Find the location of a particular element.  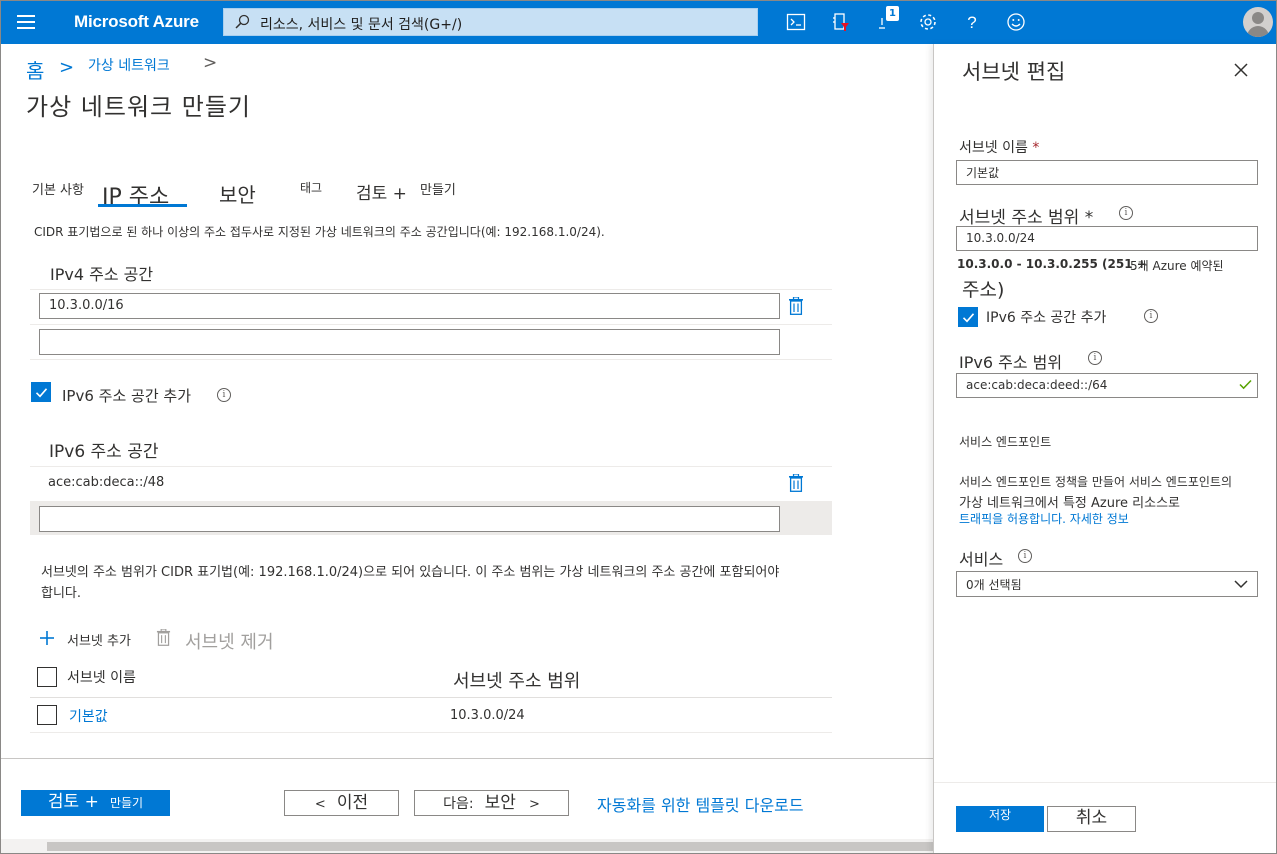

ipv6-address-value: ace:cab:deca::/48 is located at coordinates (106, 482).